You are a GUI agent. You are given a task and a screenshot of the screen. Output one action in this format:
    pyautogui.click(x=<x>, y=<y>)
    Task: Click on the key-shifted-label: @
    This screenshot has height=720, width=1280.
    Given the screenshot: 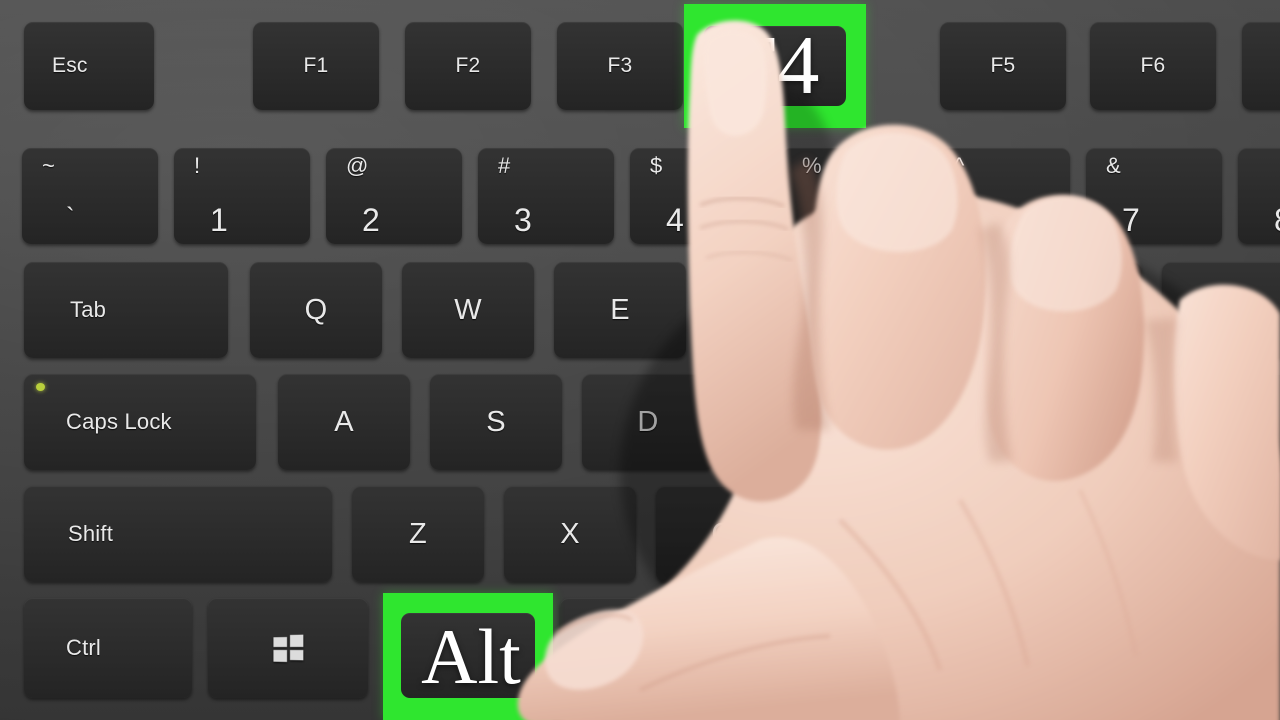 What is the action you would take?
    pyautogui.click(x=357, y=165)
    